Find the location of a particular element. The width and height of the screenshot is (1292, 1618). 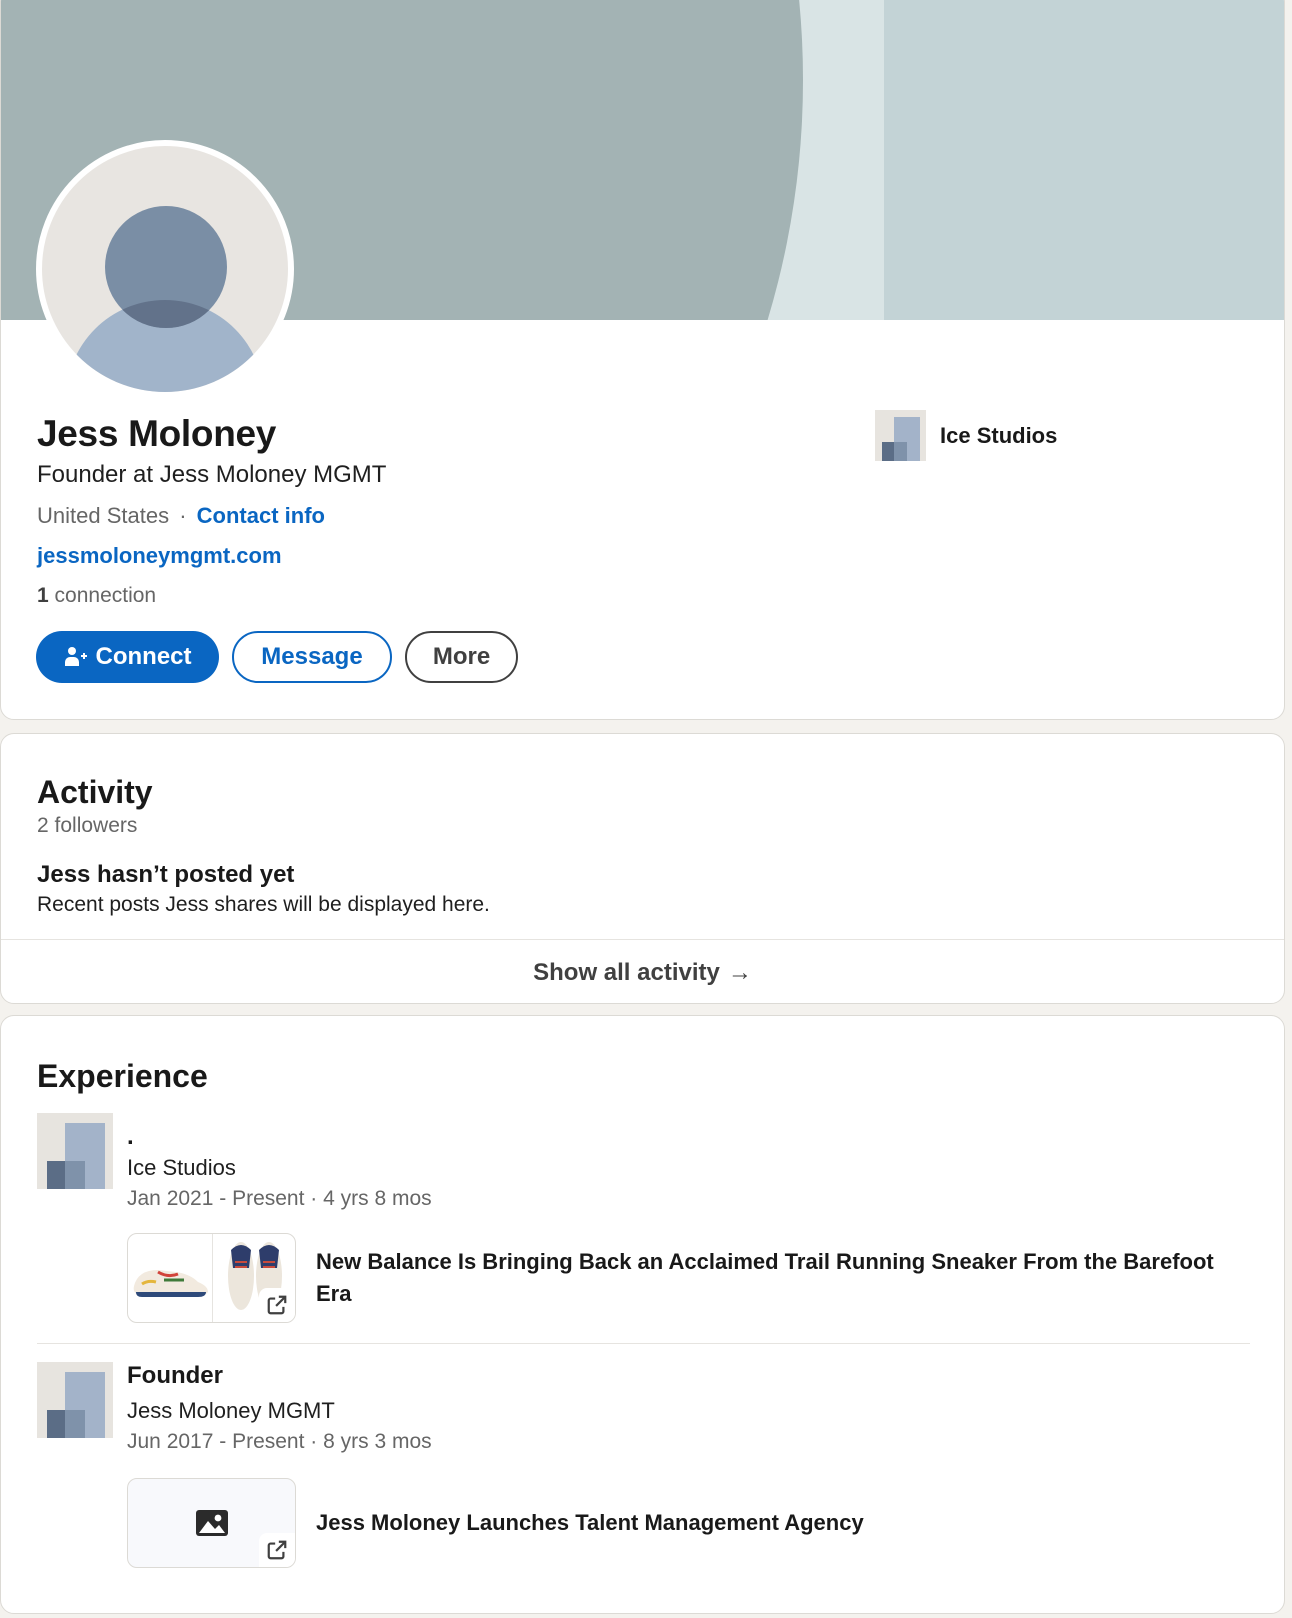

connect-button: Connect is located at coordinates (127, 657).